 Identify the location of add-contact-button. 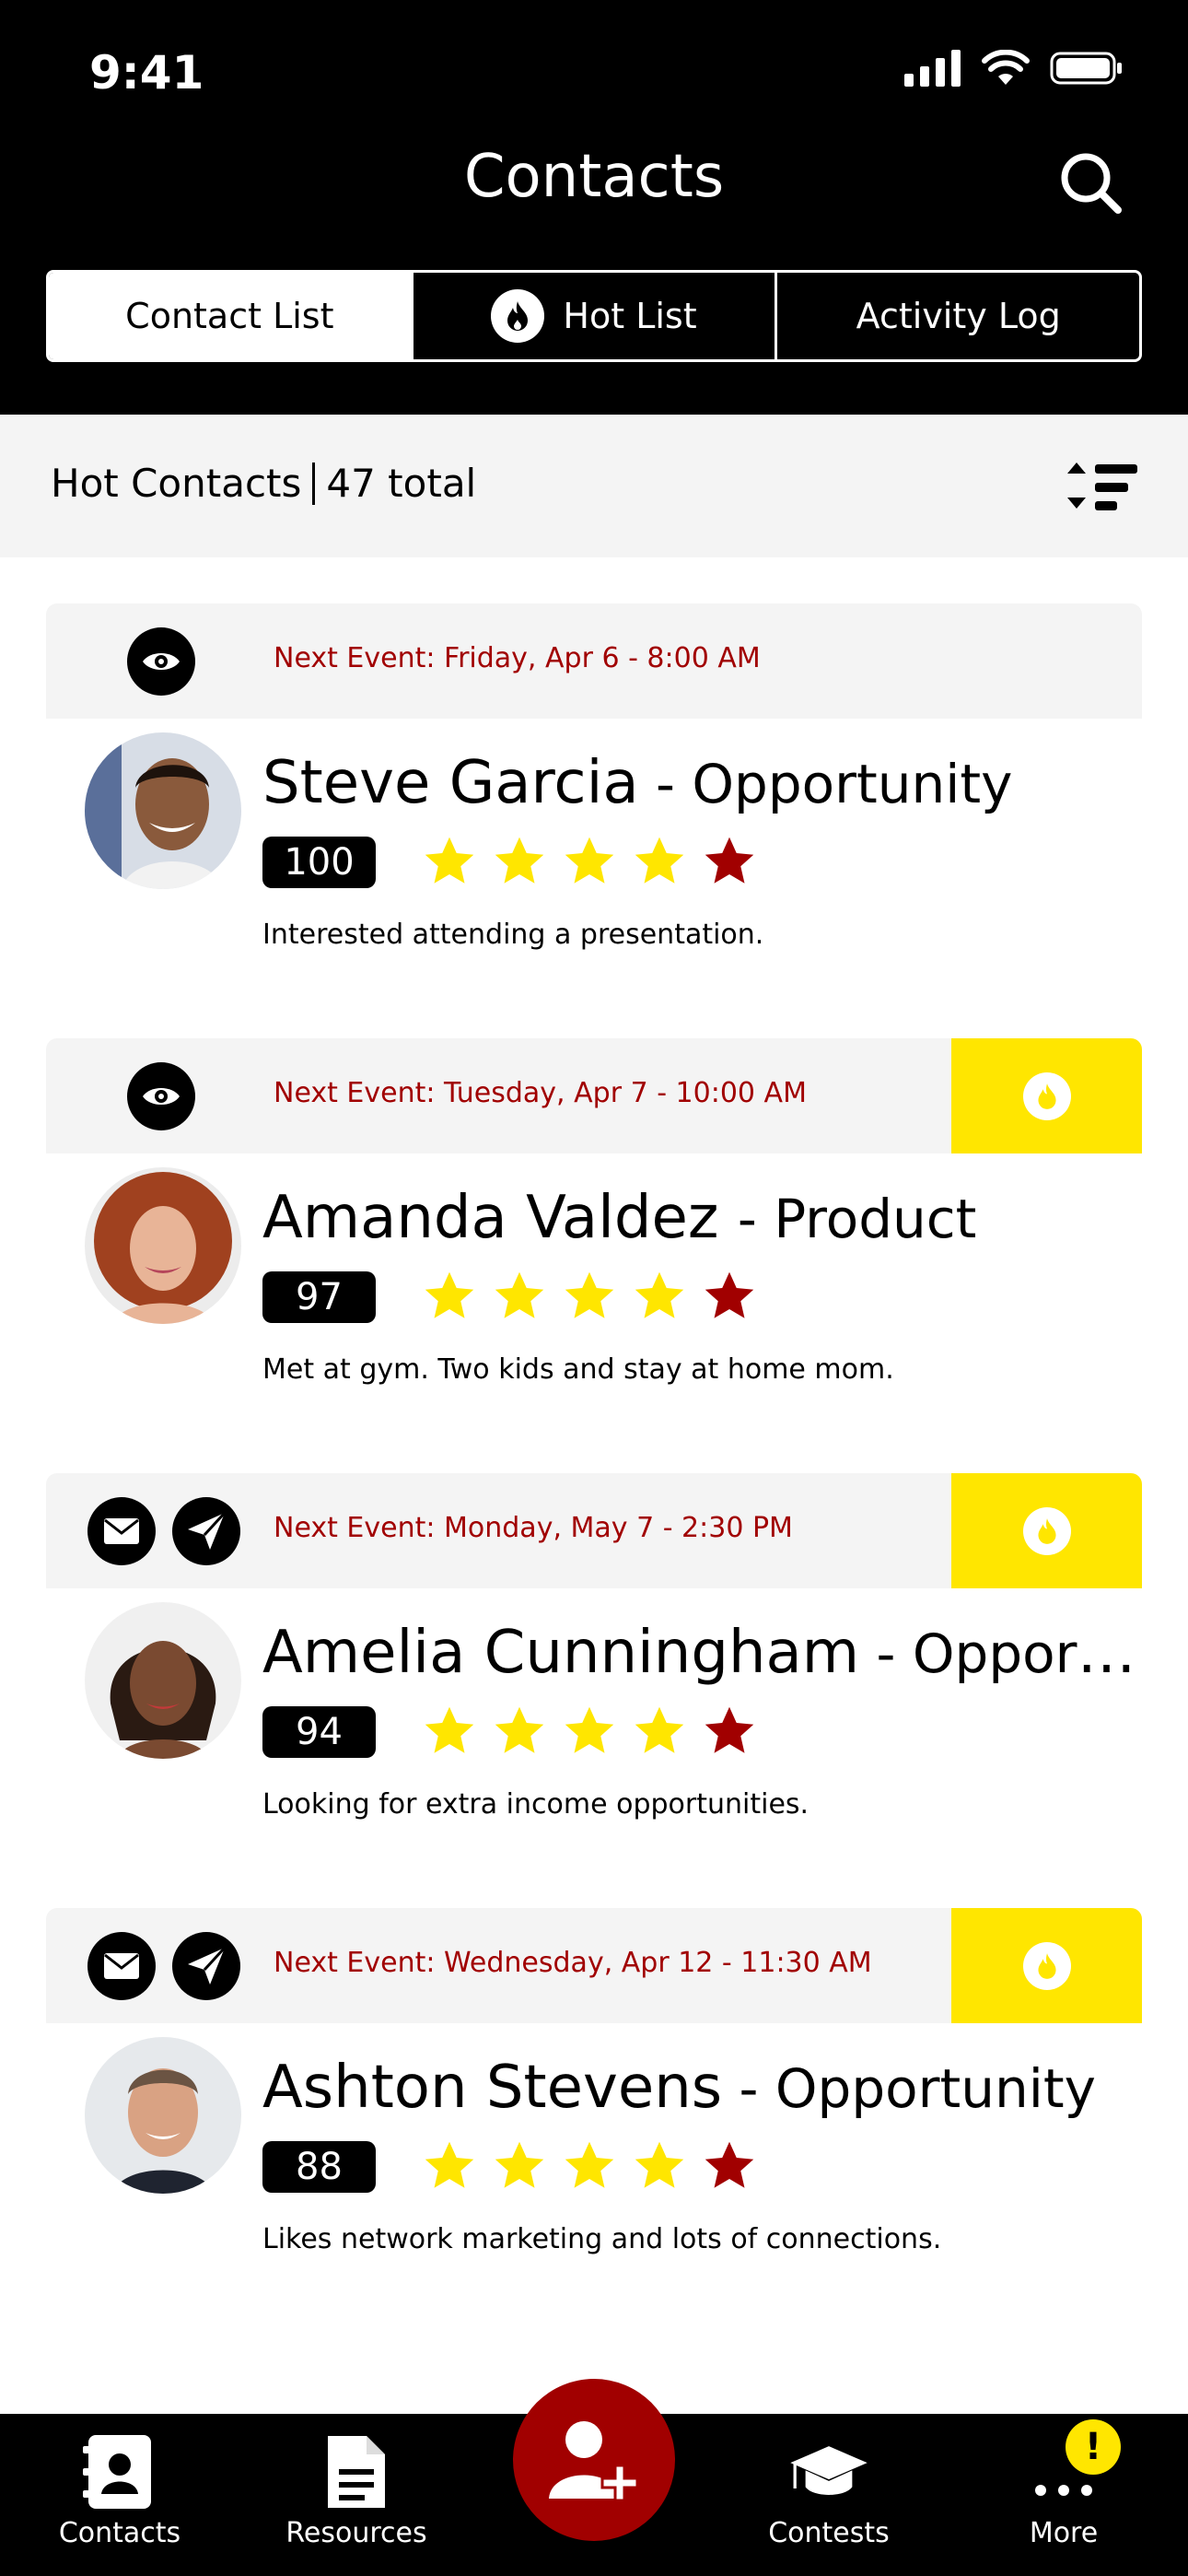
(594, 2460).